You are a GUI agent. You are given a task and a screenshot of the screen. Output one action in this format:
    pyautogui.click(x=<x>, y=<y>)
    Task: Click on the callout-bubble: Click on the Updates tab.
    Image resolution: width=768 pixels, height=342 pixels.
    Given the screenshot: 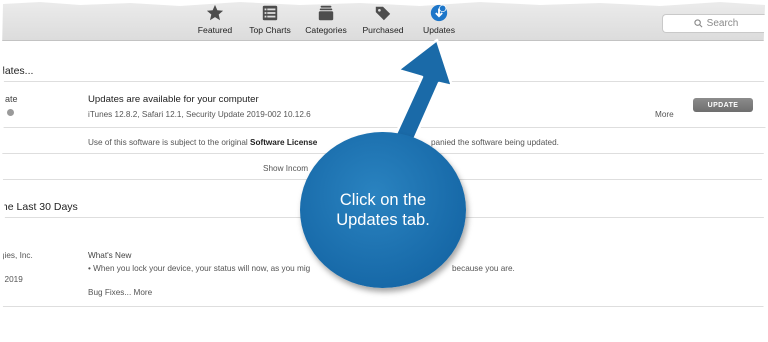 What is the action you would take?
    pyautogui.click(x=383, y=210)
    